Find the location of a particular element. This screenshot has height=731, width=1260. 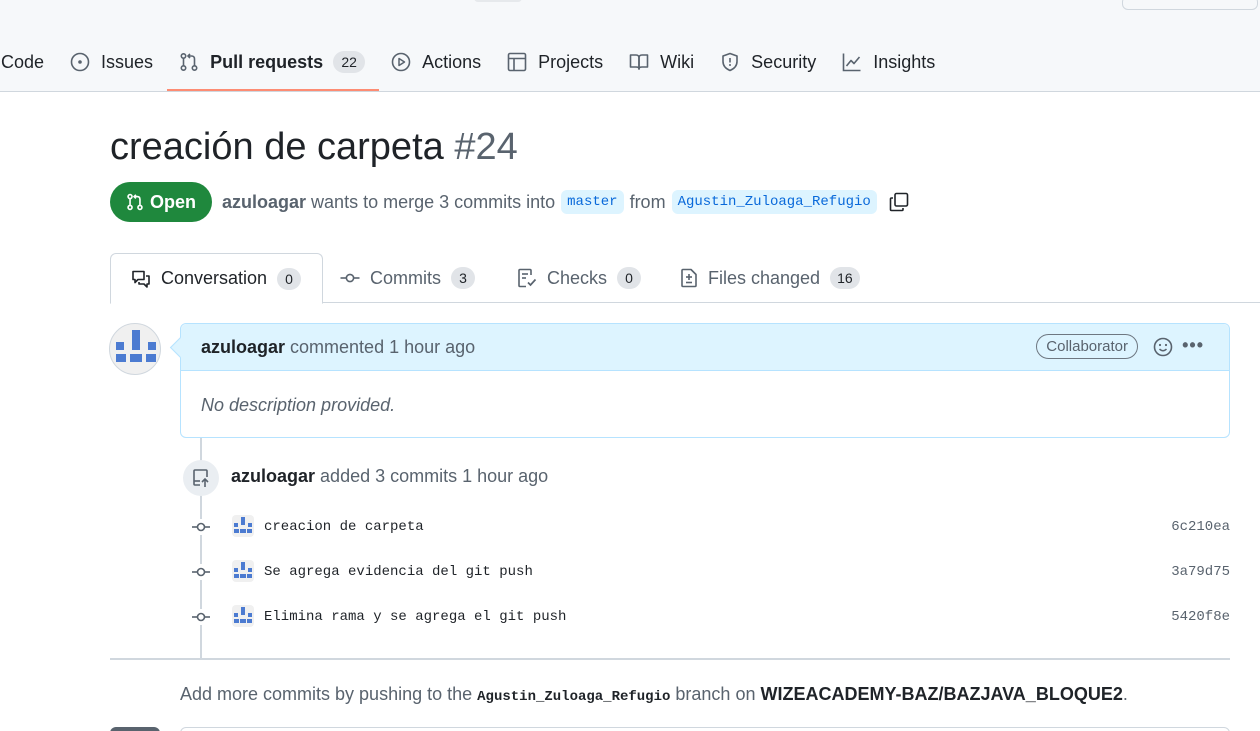

commit-message-link: Se agrega evidencia del git push is located at coordinates (398, 572).